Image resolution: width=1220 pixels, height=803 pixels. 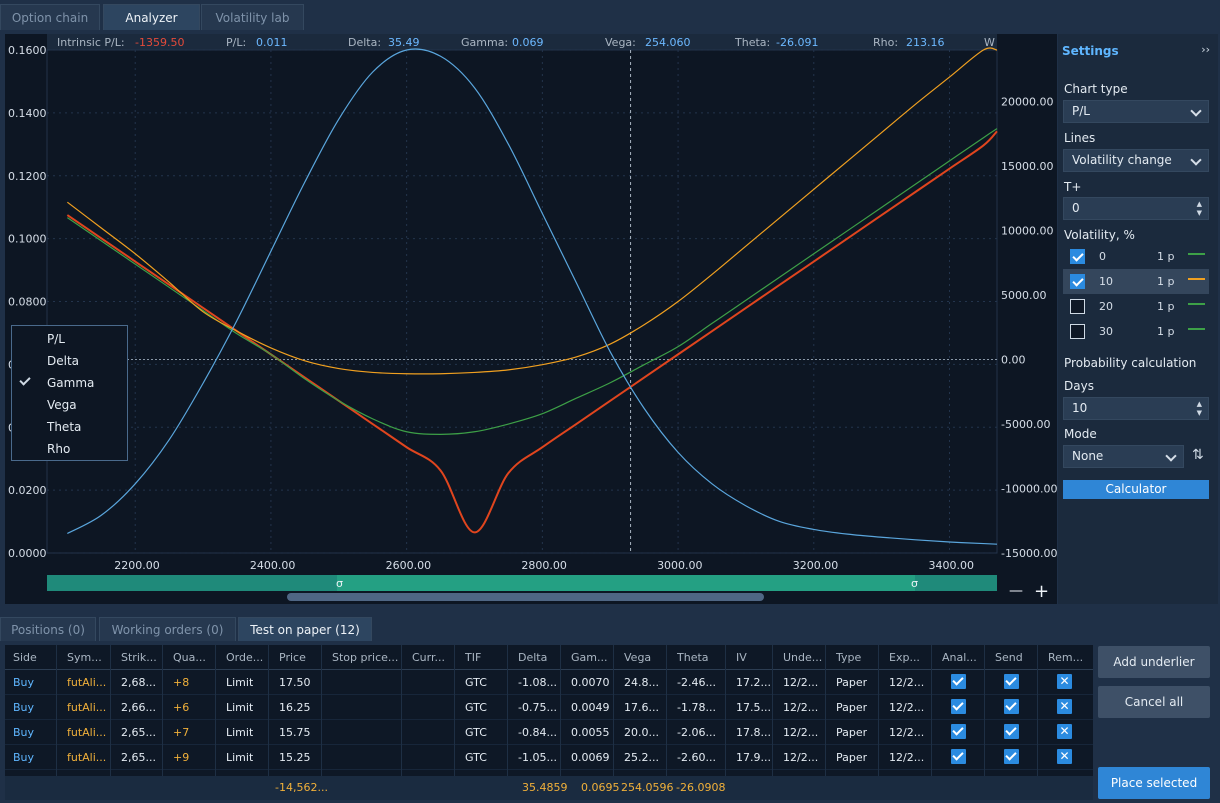 I want to click on tab-analyzer: Analyzer, so click(x=151, y=17).